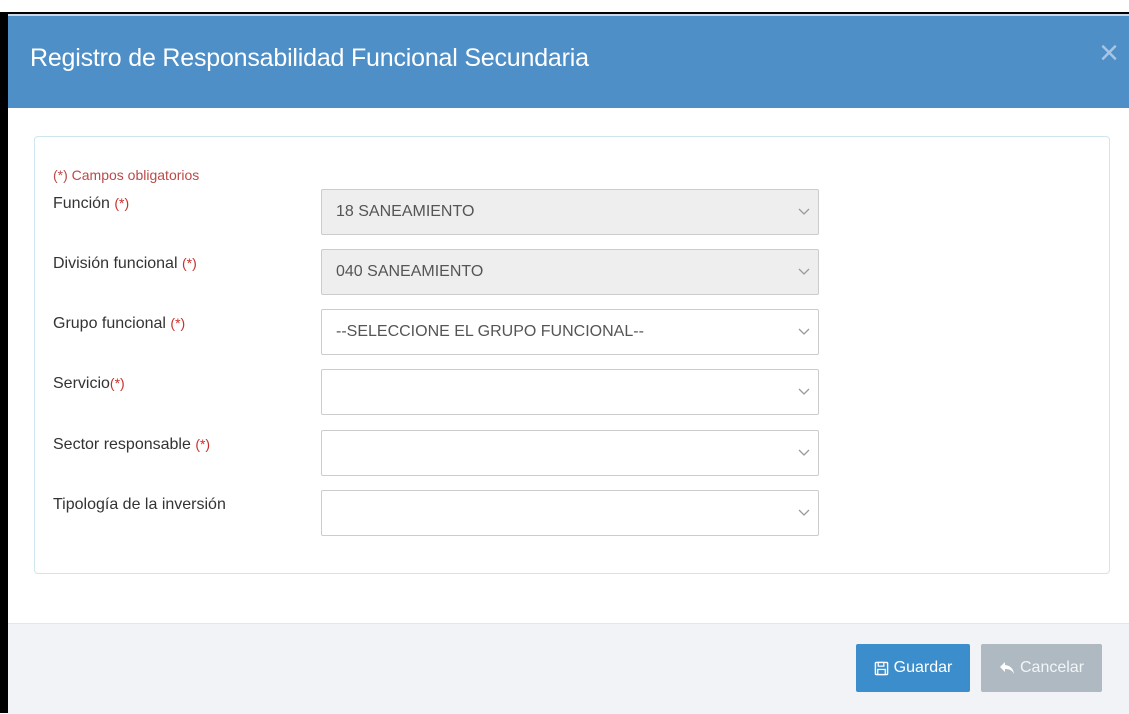 The width and height of the screenshot is (1129, 714). I want to click on field-label-funcion: Función (*), so click(91, 204).